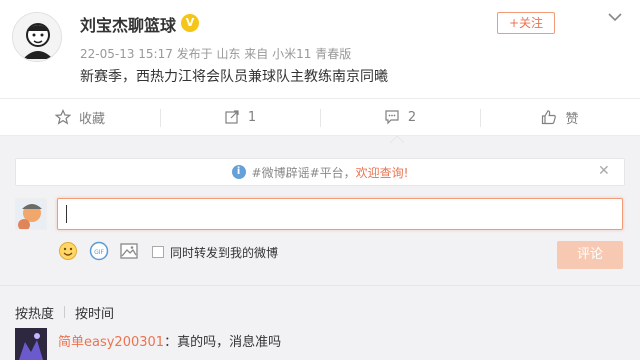 The width and height of the screenshot is (640, 360). Describe the element at coordinates (238, 172) in the screenshot. I see `info-icon: i` at that location.